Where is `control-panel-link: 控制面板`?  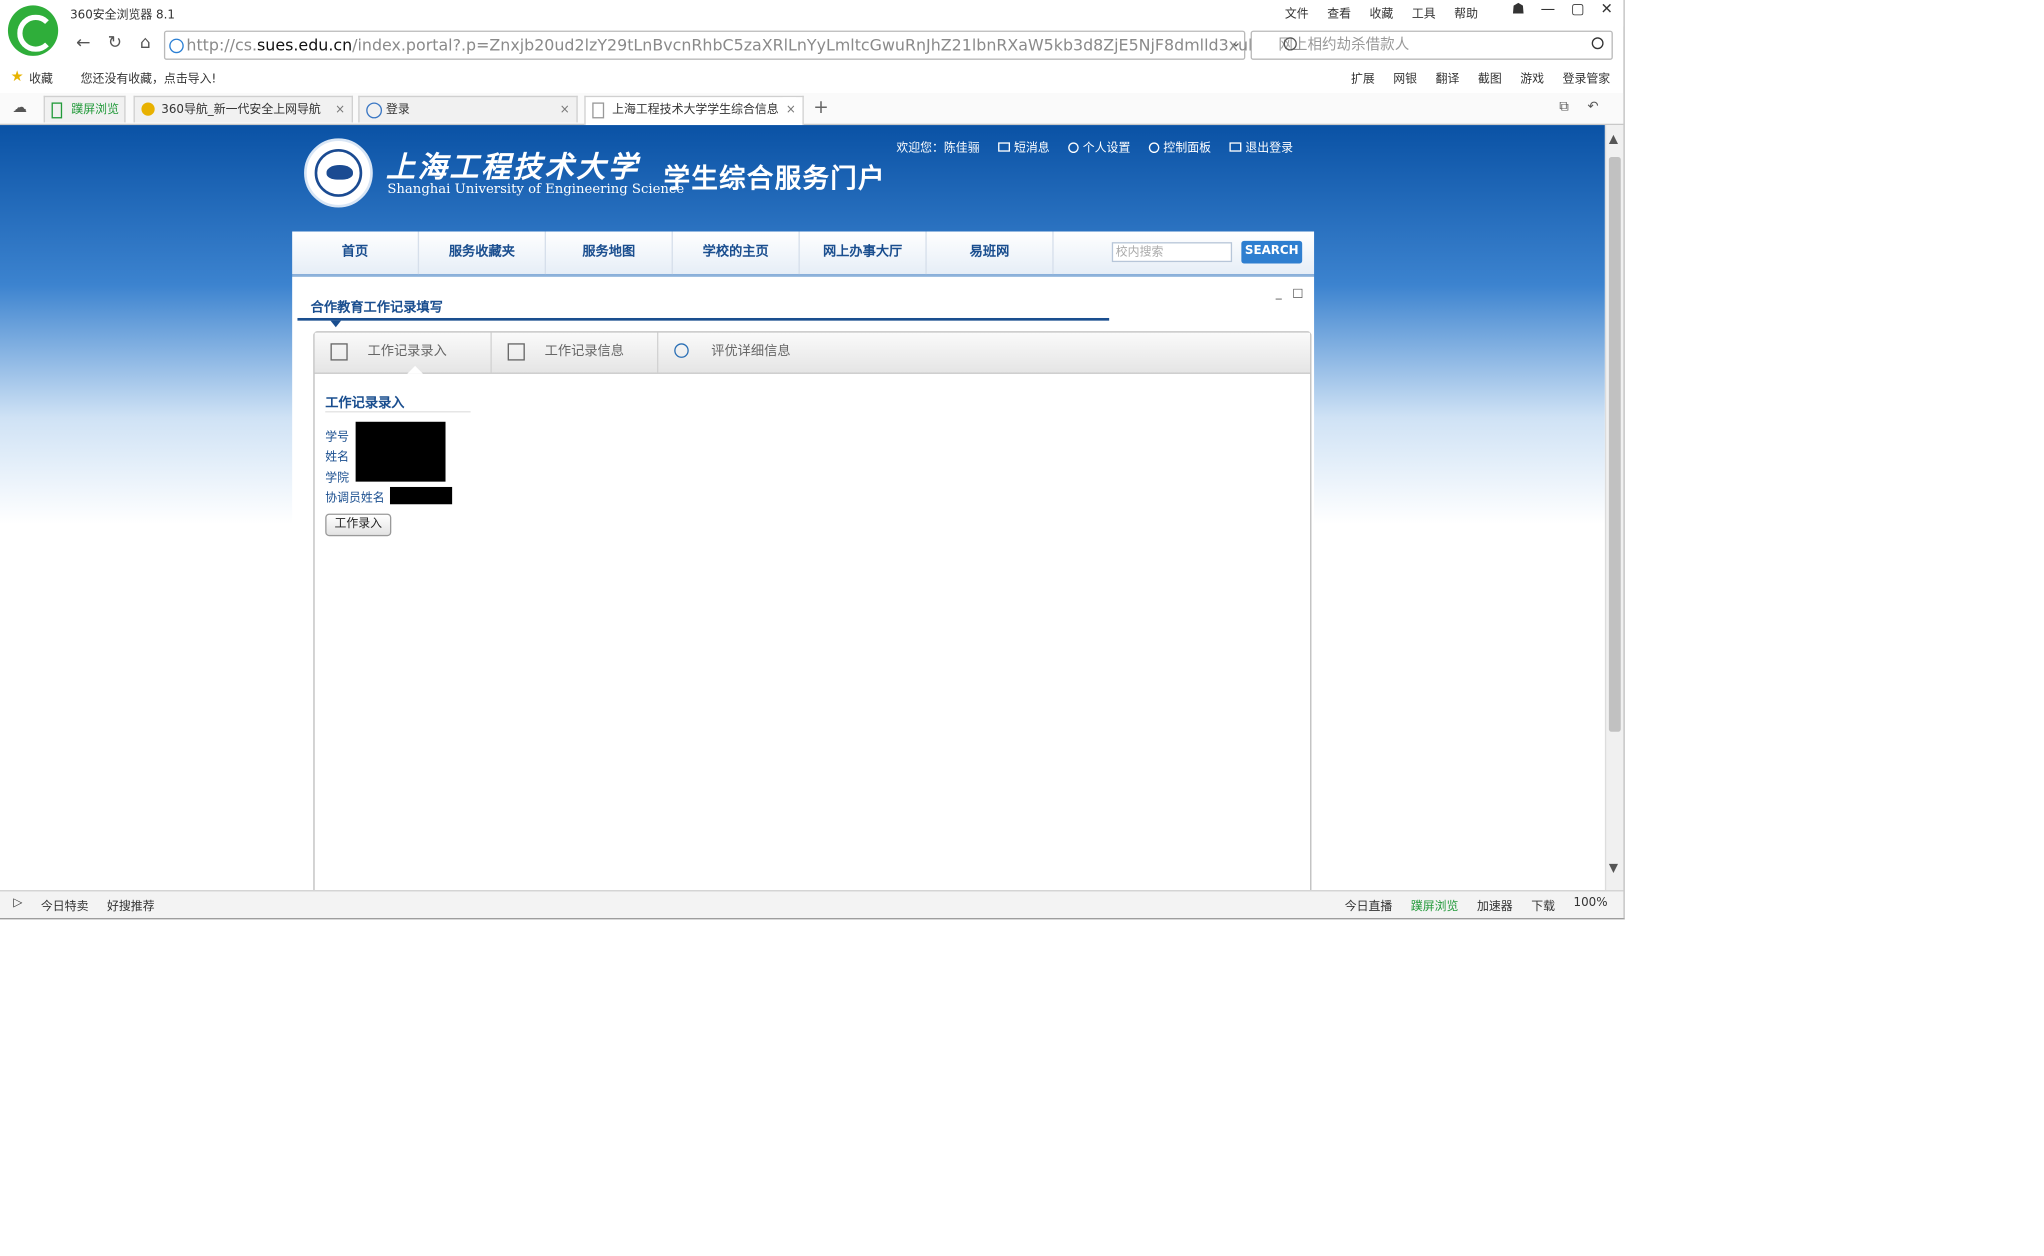 control-panel-link: 控制面板 is located at coordinates (1179, 147).